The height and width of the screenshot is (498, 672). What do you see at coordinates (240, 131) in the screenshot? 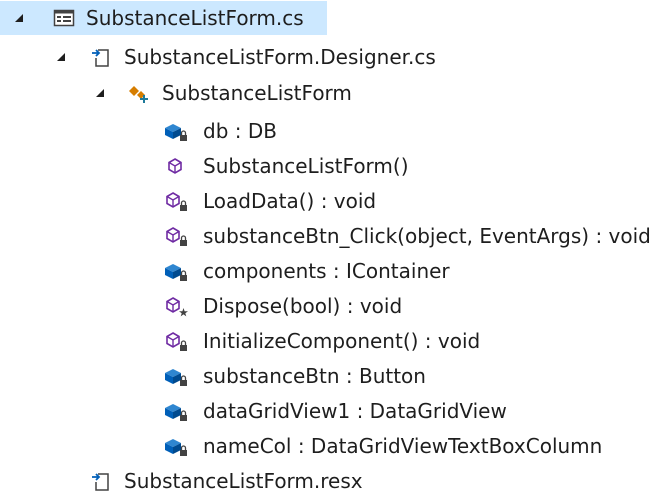
I see `tree-item-label: db : DB` at bounding box center [240, 131].